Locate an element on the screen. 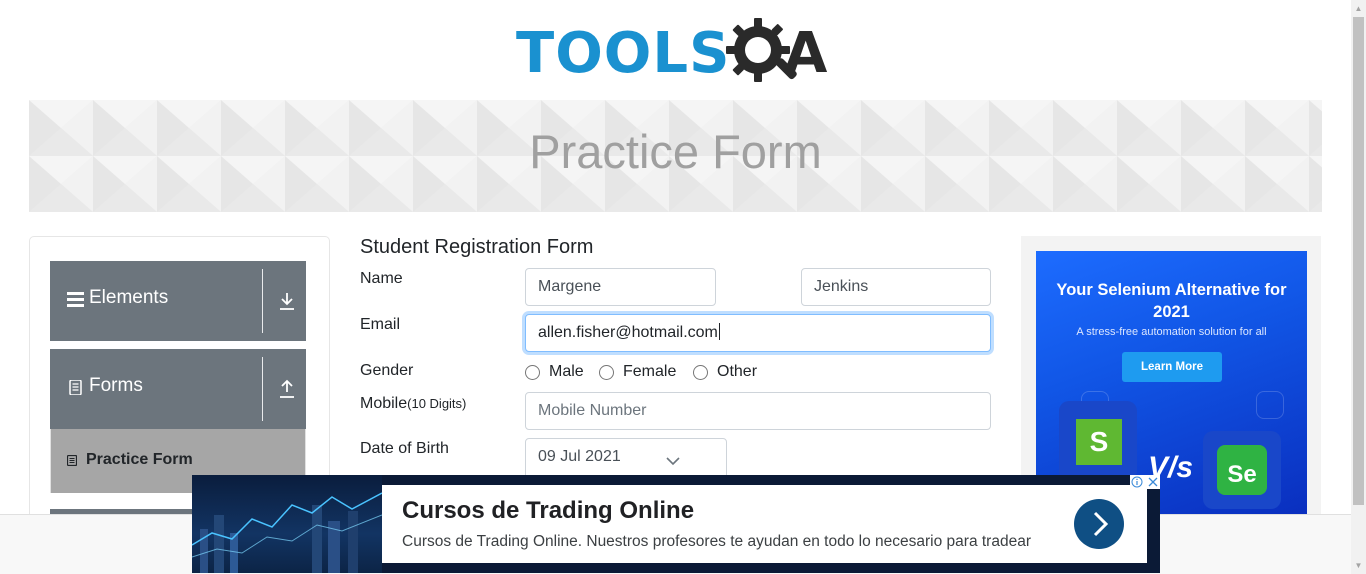 The height and width of the screenshot is (574, 1366). ad-se-tile: Se is located at coordinates (1242, 470).